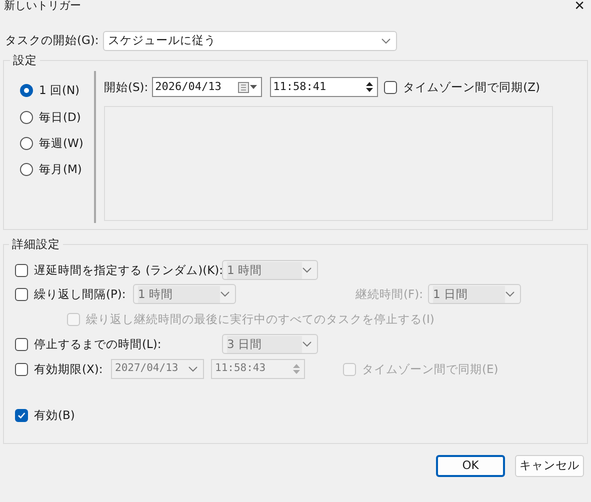 The width and height of the screenshot is (591, 502). Describe the element at coordinates (52, 41) in the screenshot. I see `field-label: タスクの開始(G):` at that location.